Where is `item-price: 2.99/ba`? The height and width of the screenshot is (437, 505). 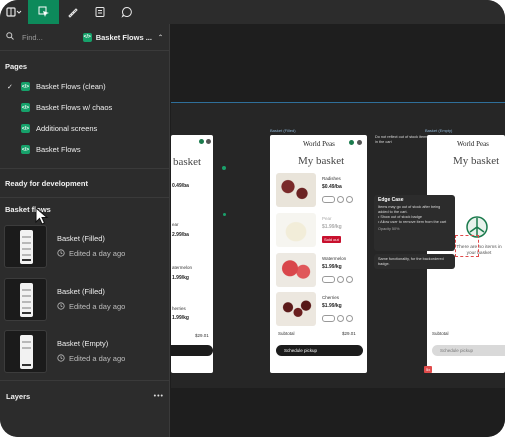
item-price: 2.99/ba is located at coordinates (180, 235).